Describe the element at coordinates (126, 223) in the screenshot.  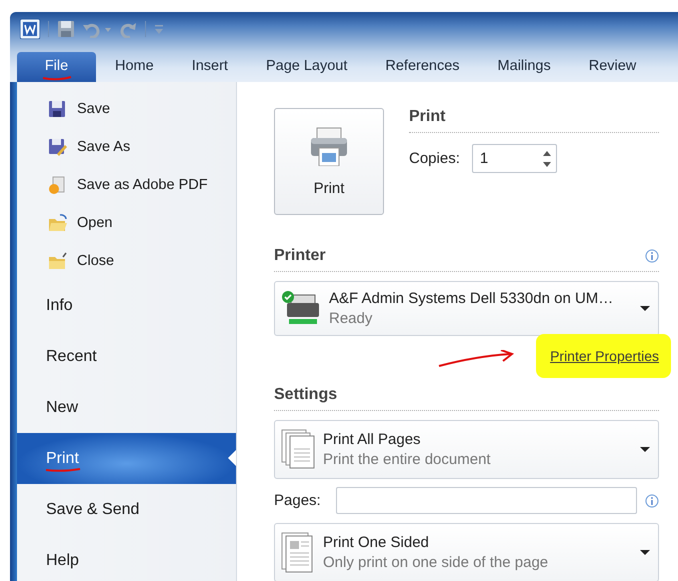
I see `menu-item: Open` at that location.